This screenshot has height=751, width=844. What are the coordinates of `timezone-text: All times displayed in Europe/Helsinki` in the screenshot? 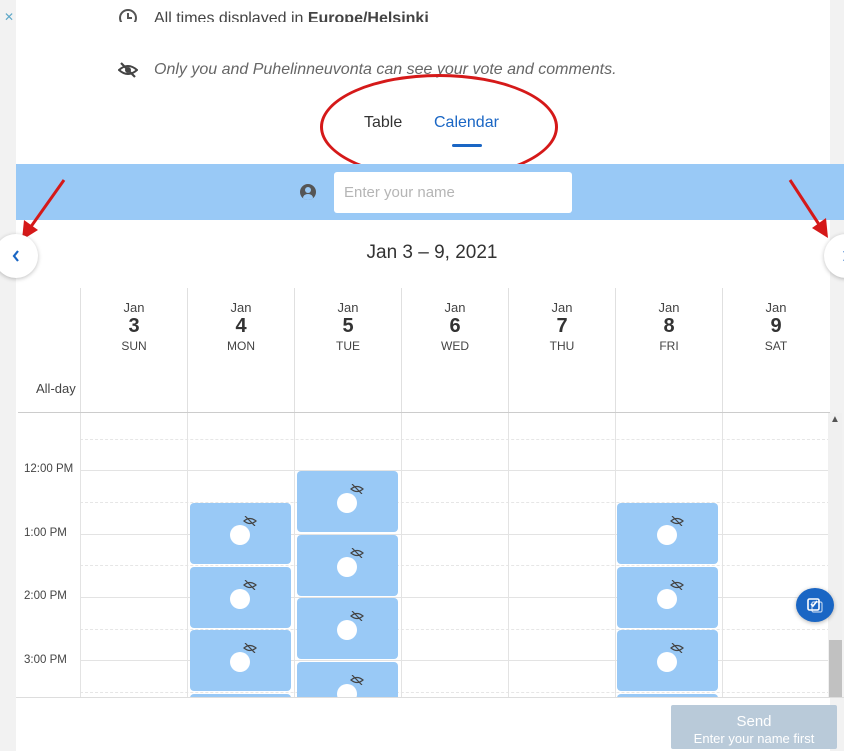 It's located at (291, 16).